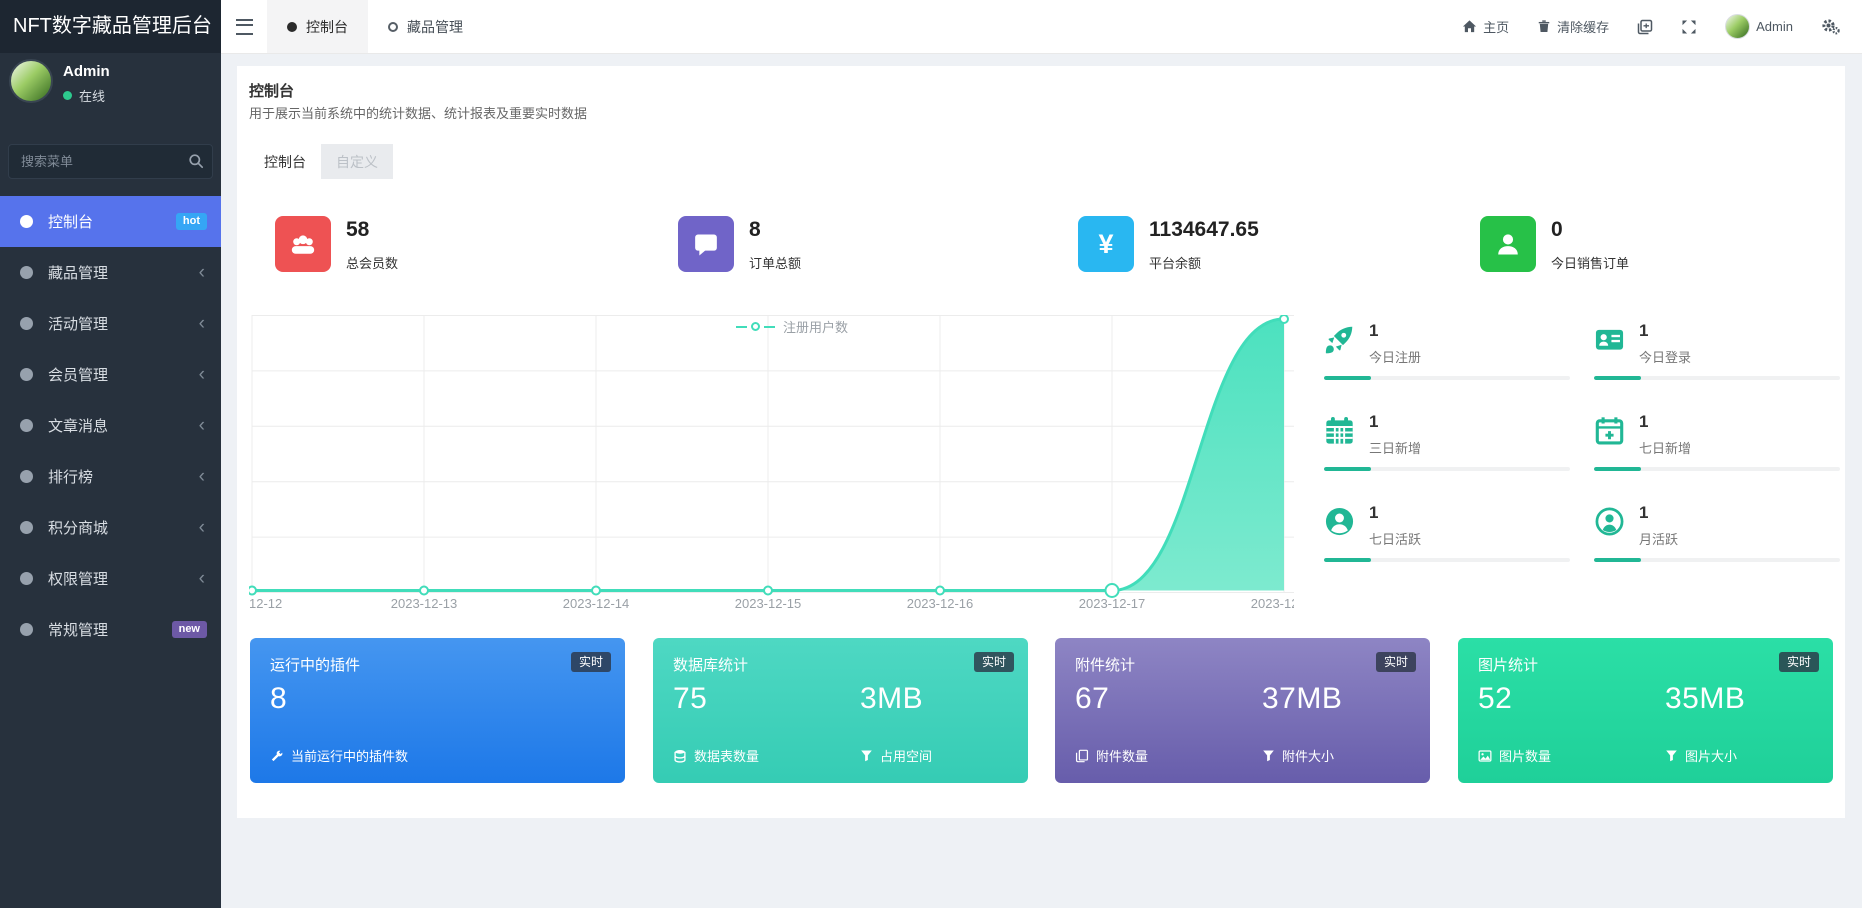 The image size is (1862, 908). I want to click on card-attachment-stats: 附件统计 实时 67 37MB 附件数量 附件大小, so click(1242, 710).